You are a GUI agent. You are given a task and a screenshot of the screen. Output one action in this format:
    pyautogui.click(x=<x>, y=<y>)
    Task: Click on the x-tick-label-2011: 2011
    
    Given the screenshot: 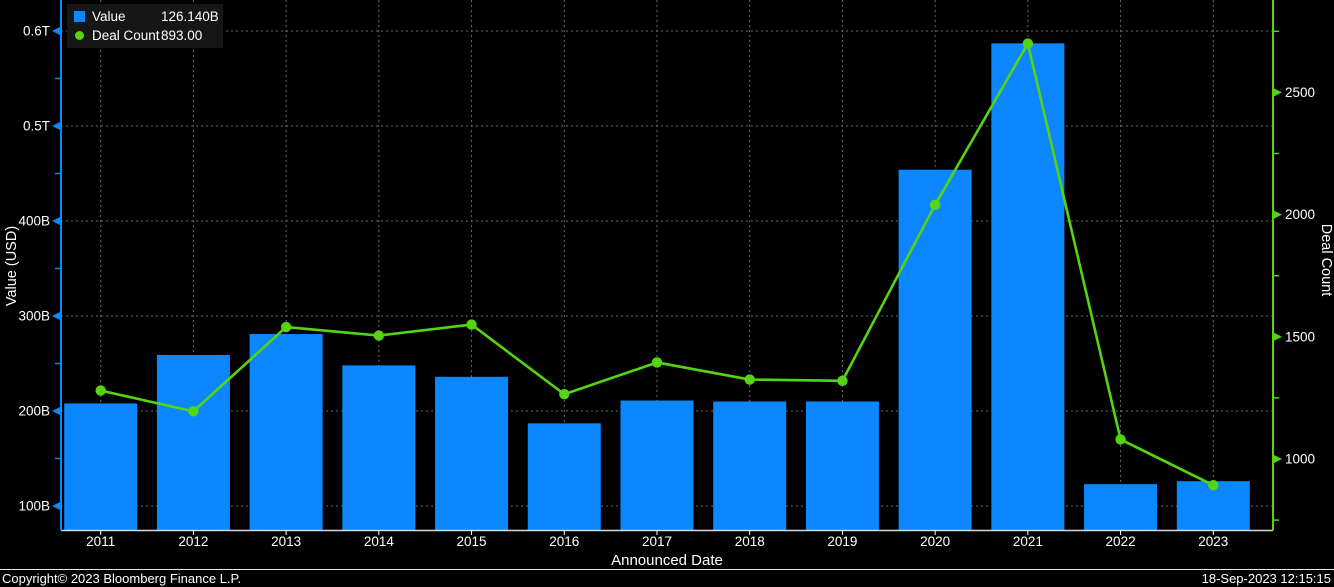 What is the action you would take?
    pyautogui.click(x=100, y=541)
    